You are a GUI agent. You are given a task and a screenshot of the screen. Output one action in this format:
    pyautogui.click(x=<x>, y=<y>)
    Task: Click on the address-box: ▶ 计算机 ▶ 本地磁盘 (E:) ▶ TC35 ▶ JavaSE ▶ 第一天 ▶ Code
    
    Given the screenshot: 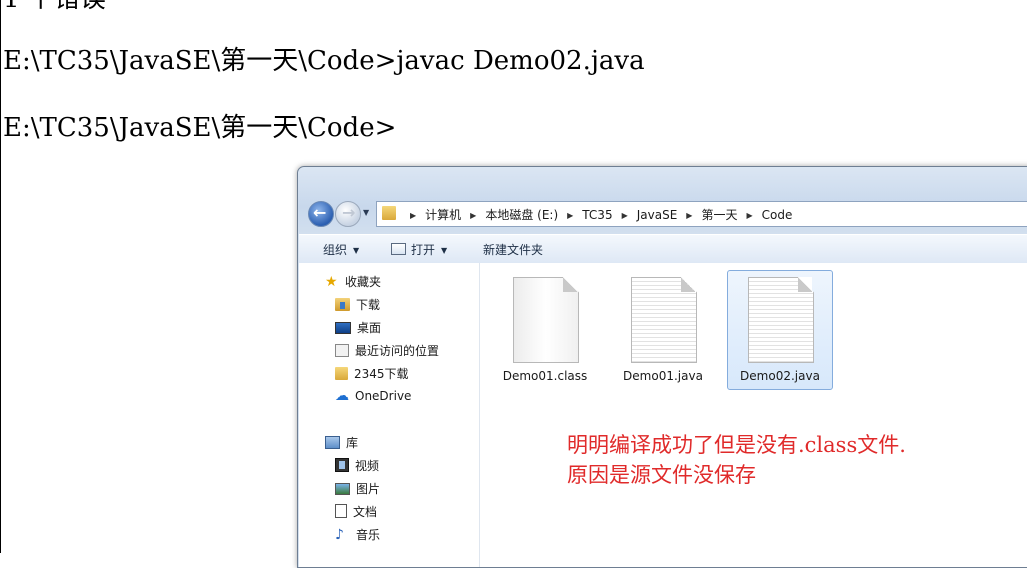 What is the action you would take?
    pyautogui.click(x=701, y=214)
    